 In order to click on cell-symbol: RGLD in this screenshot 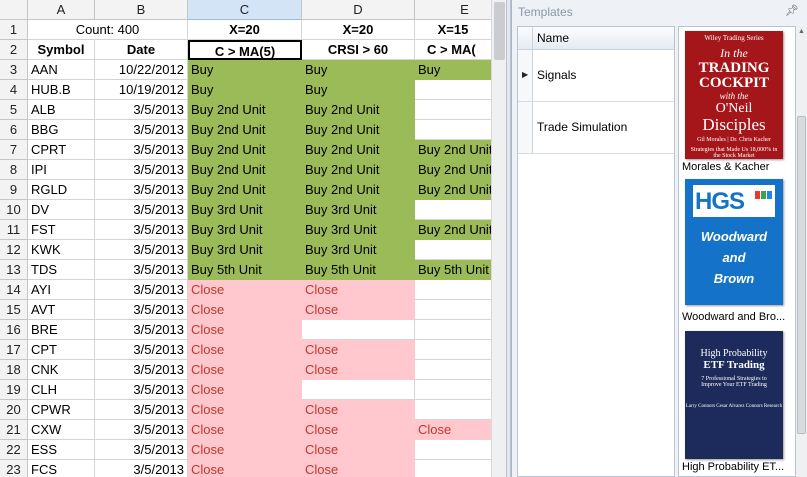, I will do `click(61, 190)`.